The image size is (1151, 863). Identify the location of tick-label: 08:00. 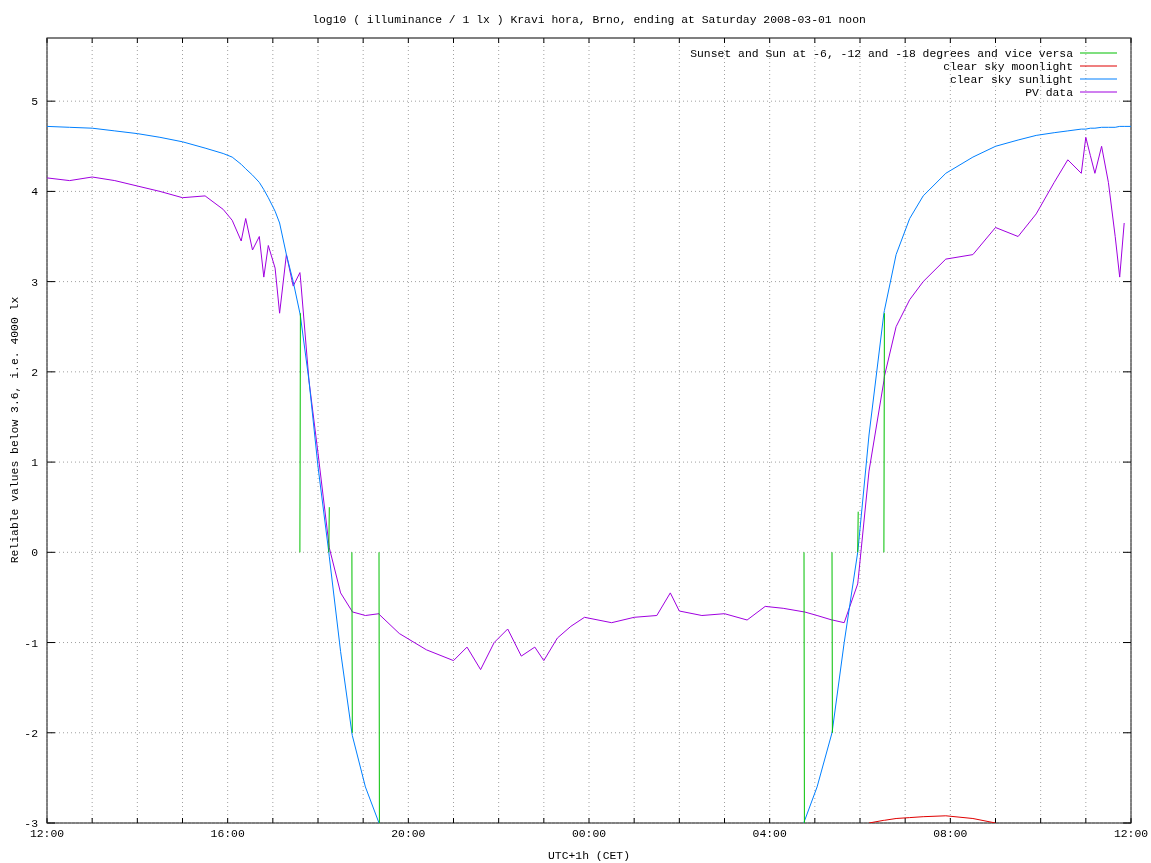
(950, 834).